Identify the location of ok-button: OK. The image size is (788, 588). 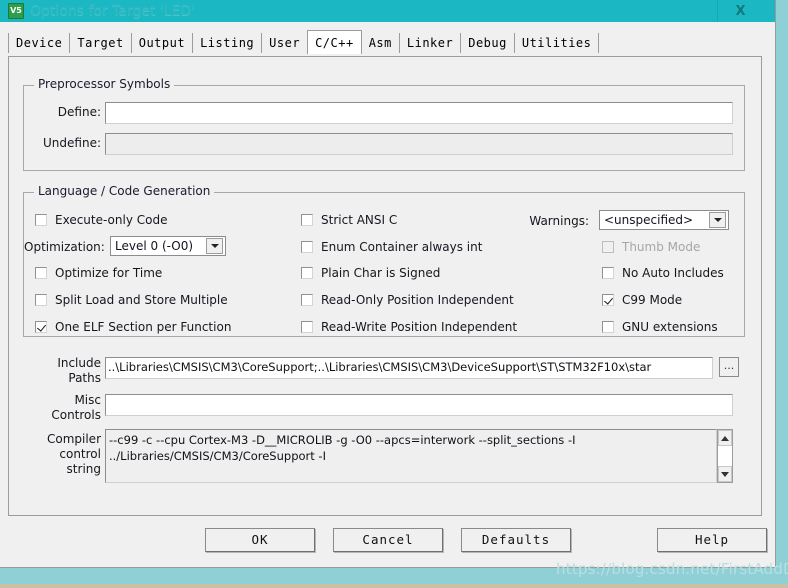
(260, 540).